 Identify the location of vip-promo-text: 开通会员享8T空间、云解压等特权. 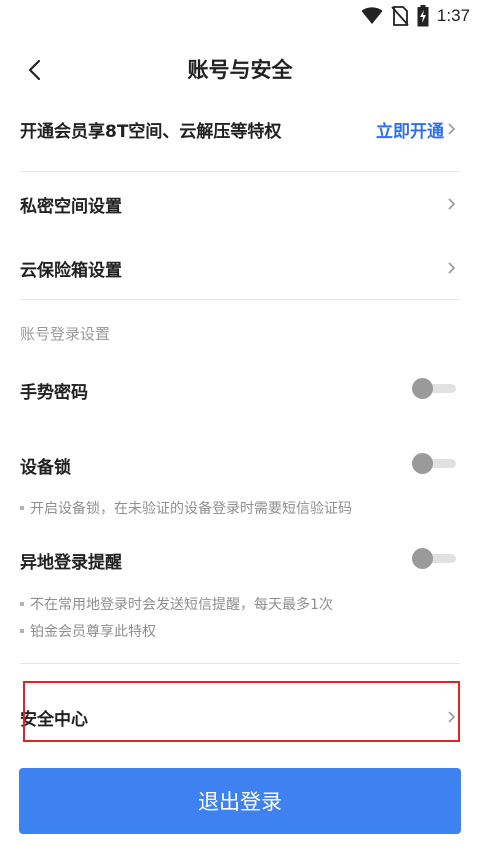
(151, 131).